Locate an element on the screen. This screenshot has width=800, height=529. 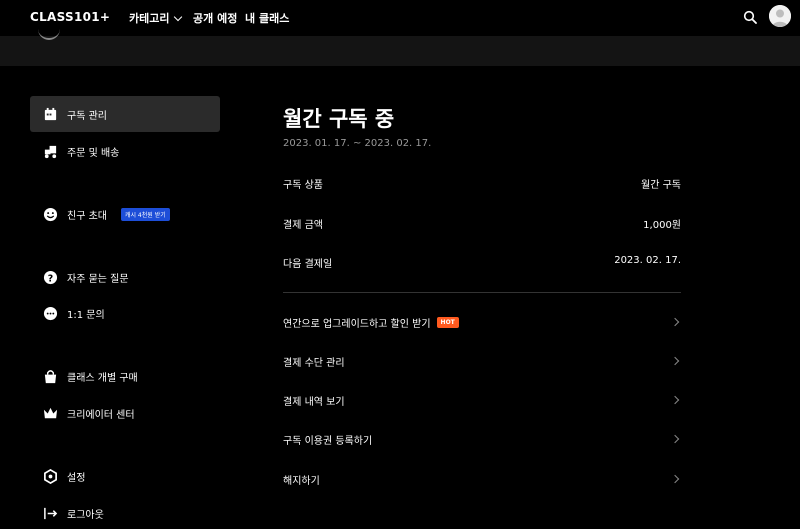
info-value: 1,000원 is located at coordinates (662, 225).